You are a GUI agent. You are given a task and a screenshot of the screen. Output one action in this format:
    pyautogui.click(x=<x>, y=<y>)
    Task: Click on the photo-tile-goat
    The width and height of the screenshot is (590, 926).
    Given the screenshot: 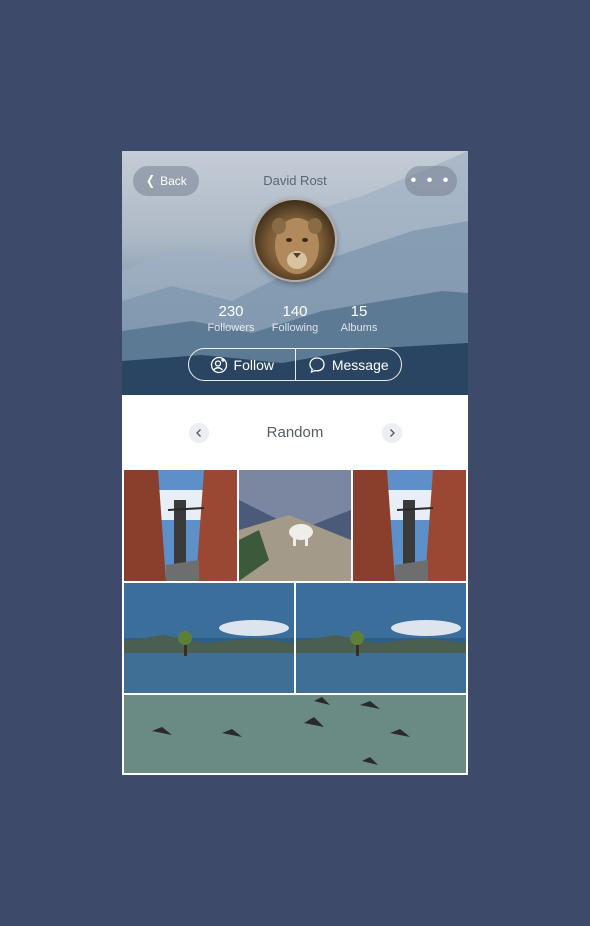 What is the action you would take?
    pyautogui.click(x=295, y=525)
    